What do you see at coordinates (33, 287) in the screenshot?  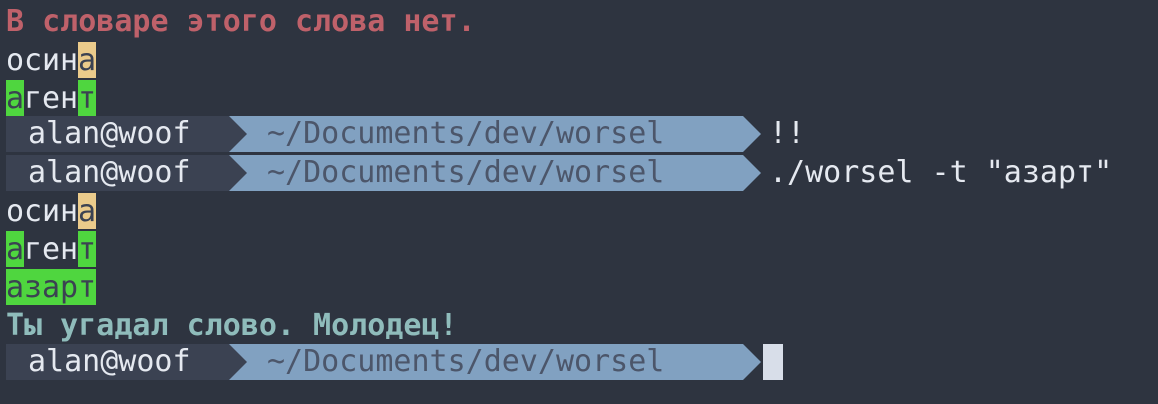 I see `letter-tile-correct: з` at bounding box center [33, 287].